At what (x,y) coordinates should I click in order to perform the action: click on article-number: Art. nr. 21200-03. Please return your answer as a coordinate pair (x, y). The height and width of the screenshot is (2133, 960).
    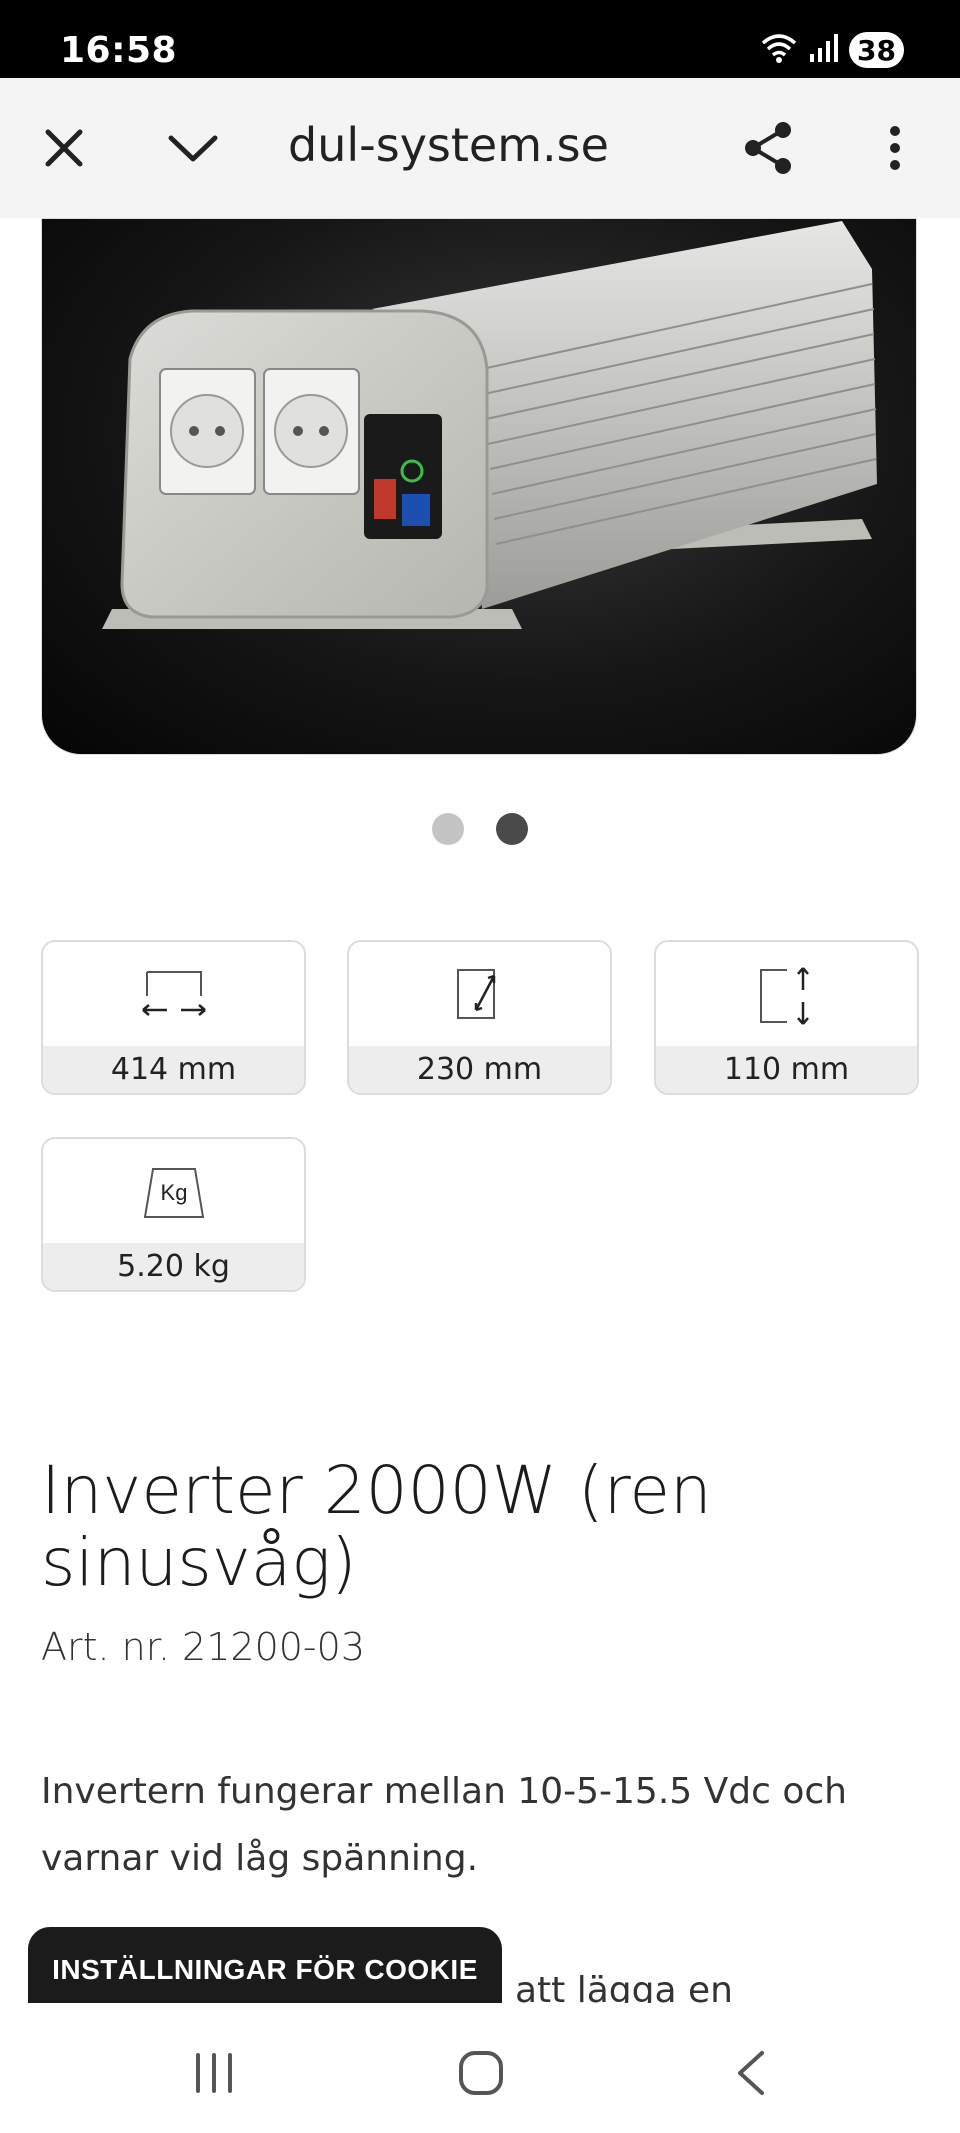
    Looking at the image, I should click on (203, 1647).